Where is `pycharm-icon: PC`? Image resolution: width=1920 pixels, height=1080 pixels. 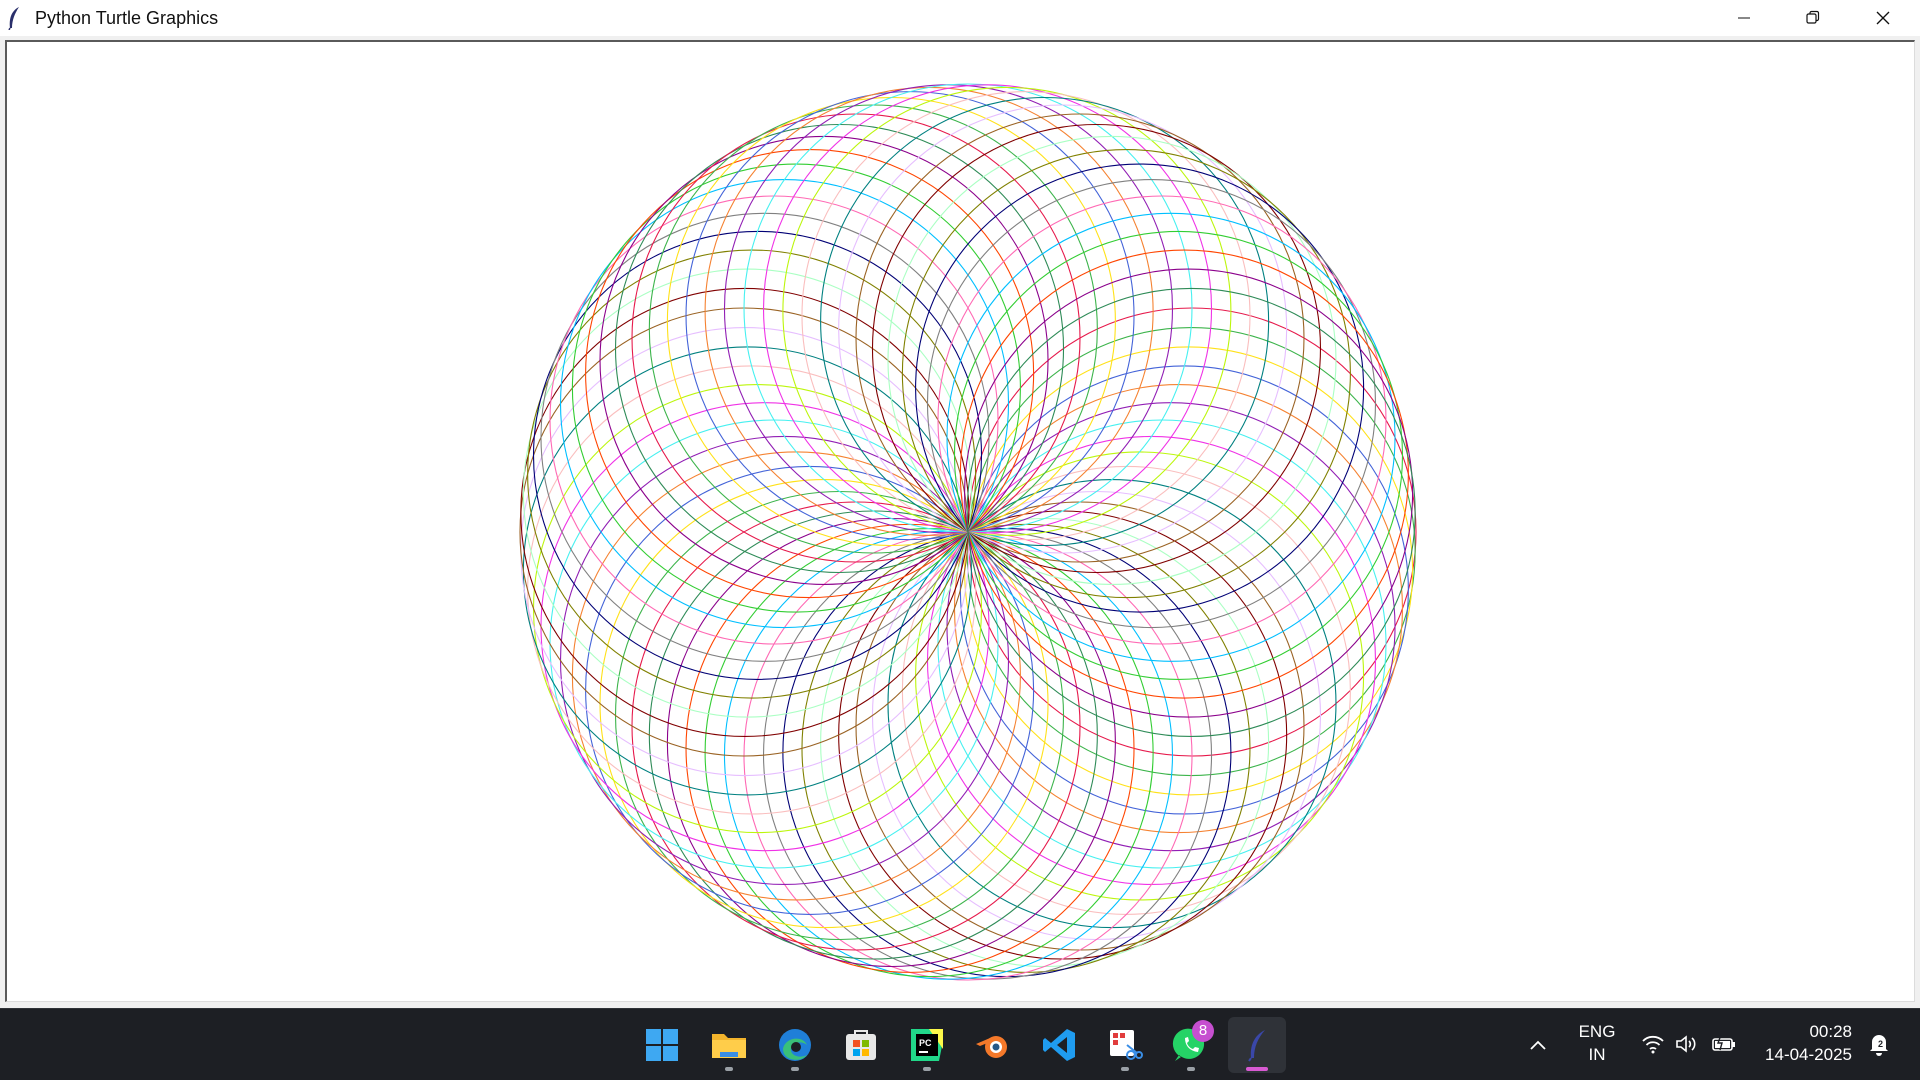
pycharm-icon: PC is located at coordinates (927, 1045).